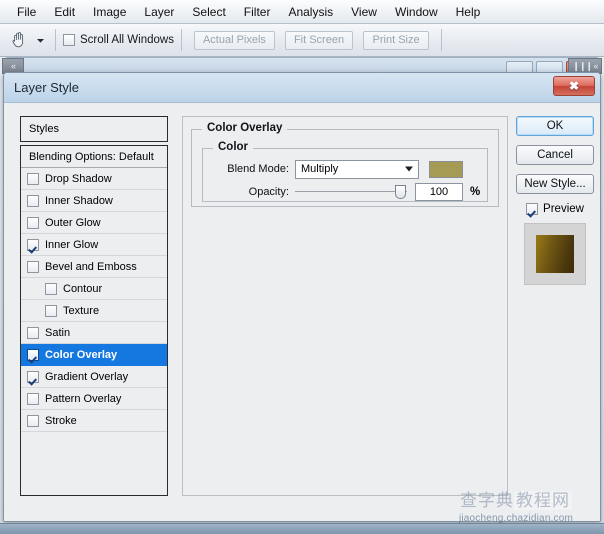  What do you see at coordinates (61, 420) in the screenshot?
I see `style-item-label: Stroke` at bounding box center [61, 420].